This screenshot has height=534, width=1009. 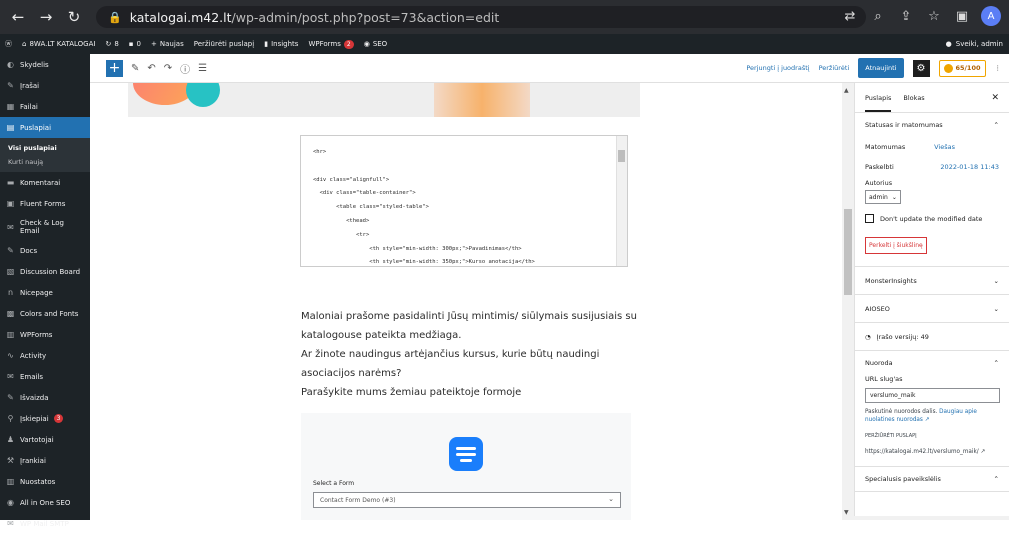 What do you see at coordinates (878, 16) in the screenshot?
I see `zoom-icon: ⌕` at bounding box center [878, 16].